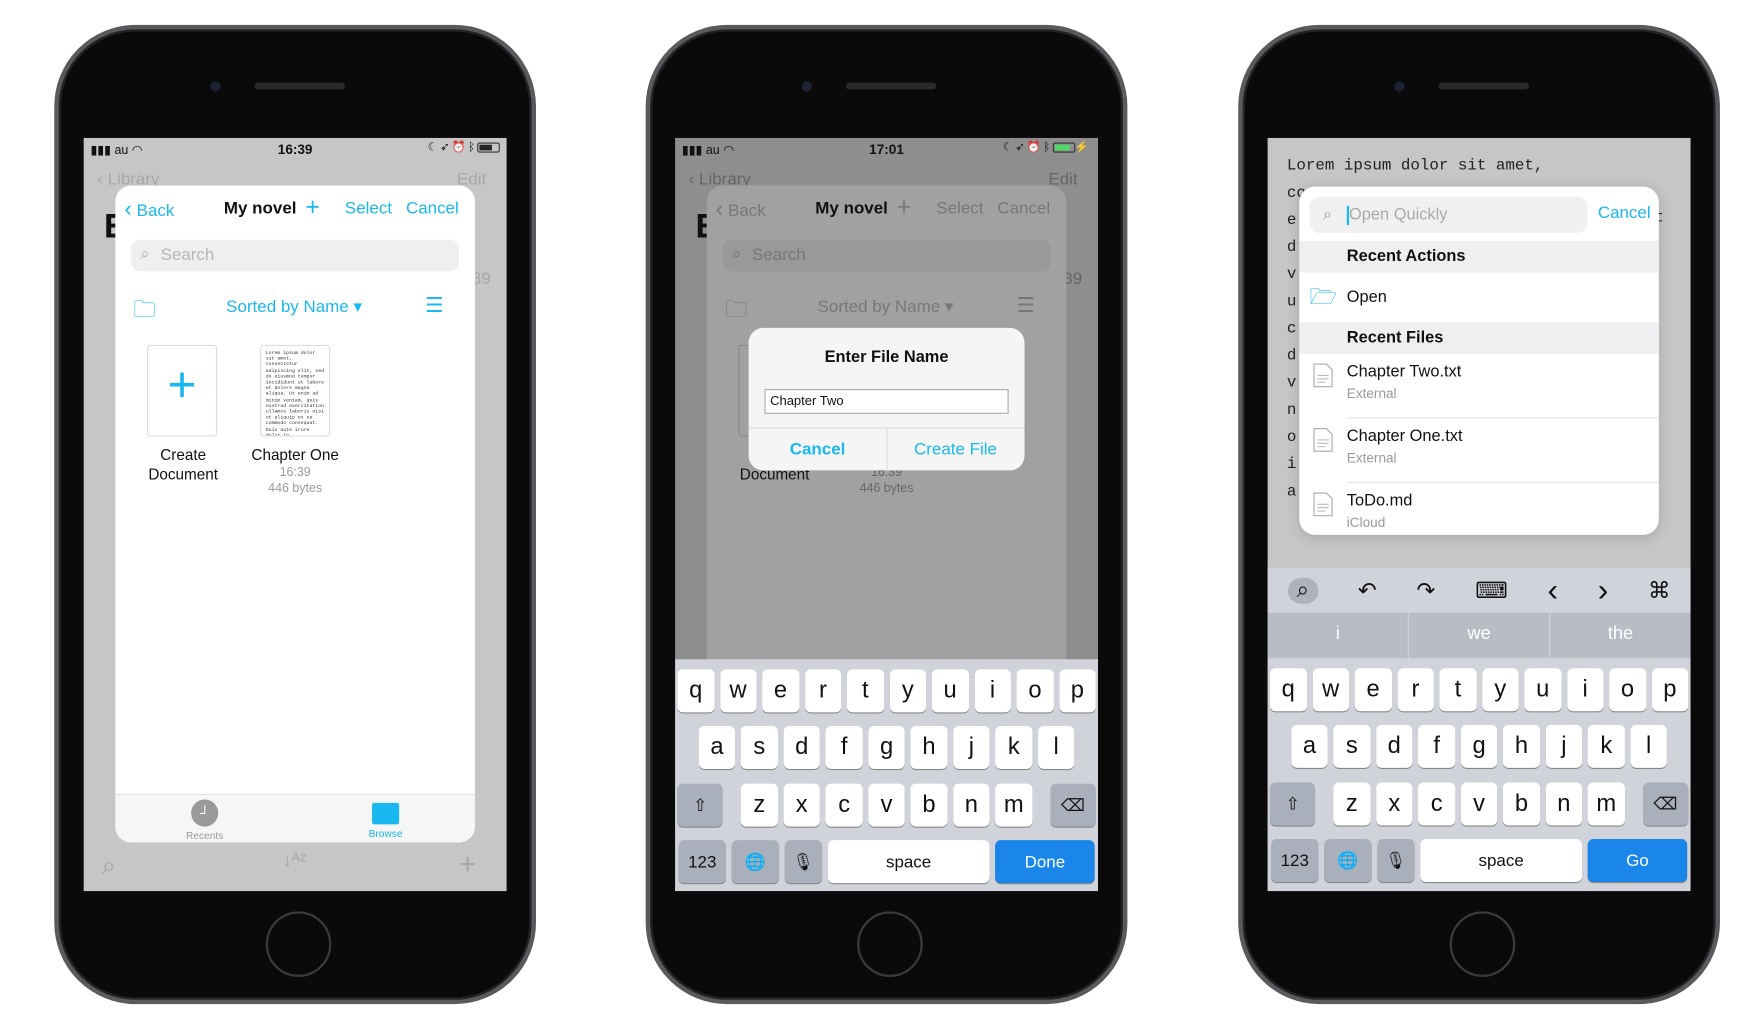 The height and width of the screenshot is (1025, 1764). I want to click on key-d: d, so click(802, 747).